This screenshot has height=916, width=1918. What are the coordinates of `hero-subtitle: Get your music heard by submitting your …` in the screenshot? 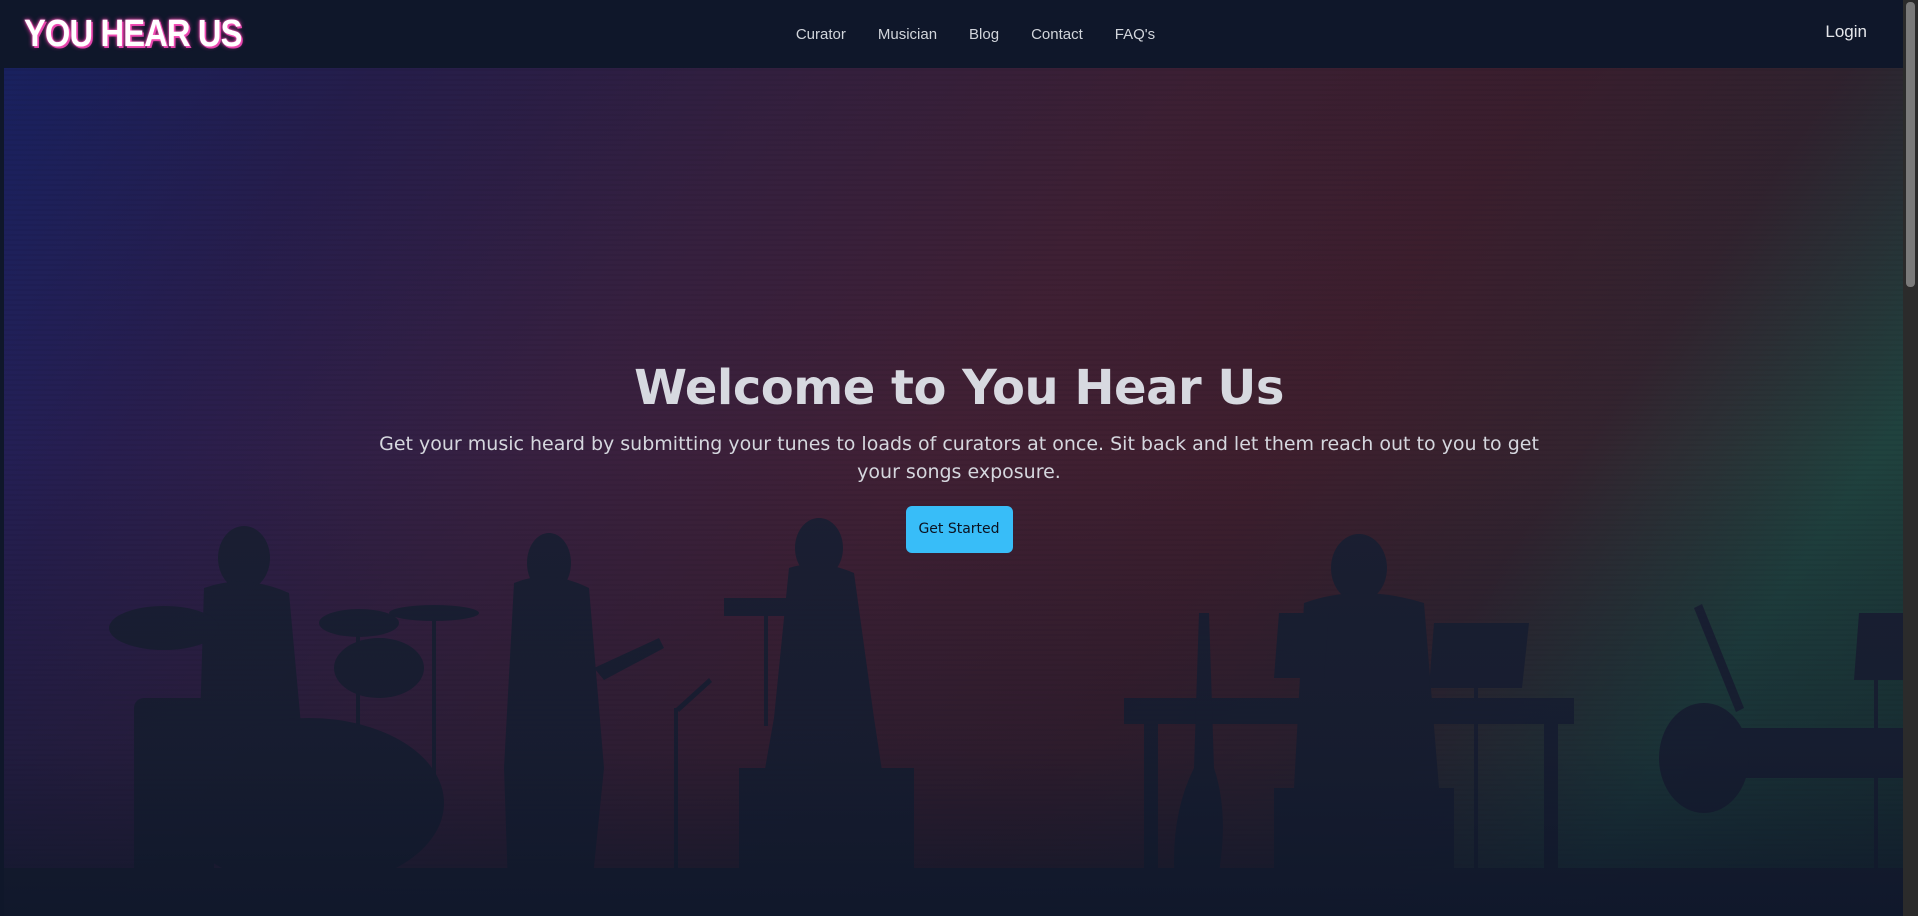 It's located at (959, 458).